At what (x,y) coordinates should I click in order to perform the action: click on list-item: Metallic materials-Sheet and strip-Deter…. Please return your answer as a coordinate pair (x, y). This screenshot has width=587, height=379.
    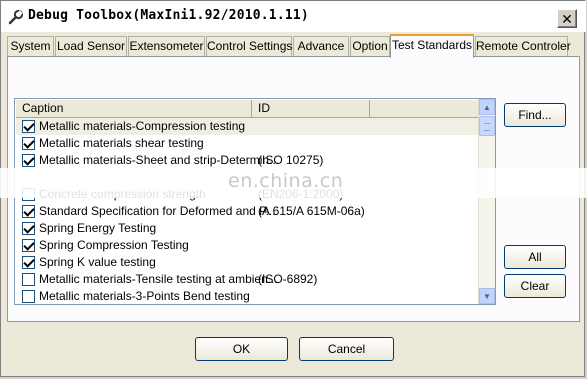
    Looking at the image, I should click on (247, 160).